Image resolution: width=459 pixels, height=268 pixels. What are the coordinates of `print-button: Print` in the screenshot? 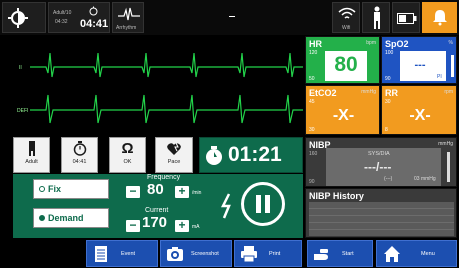 It's located at (268, 253).